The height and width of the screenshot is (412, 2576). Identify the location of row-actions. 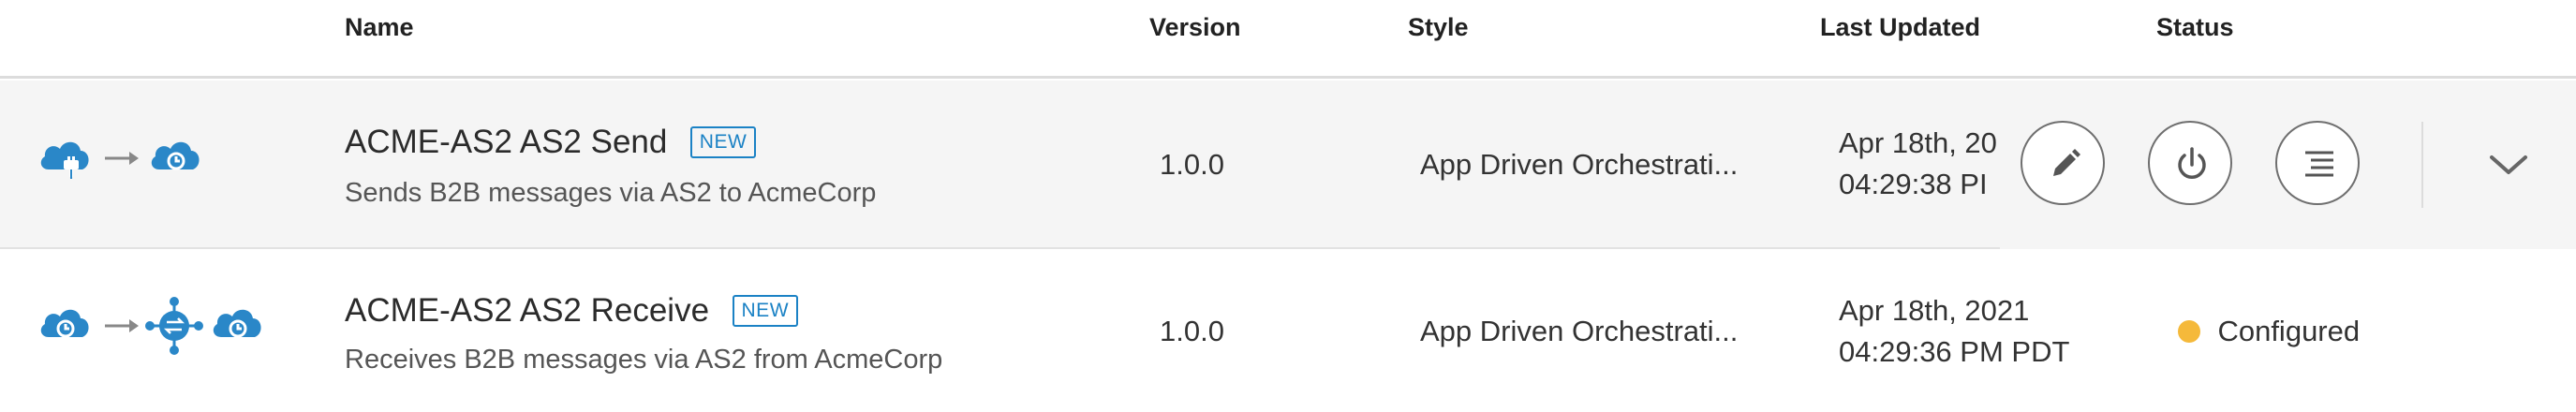
(2288, 165).